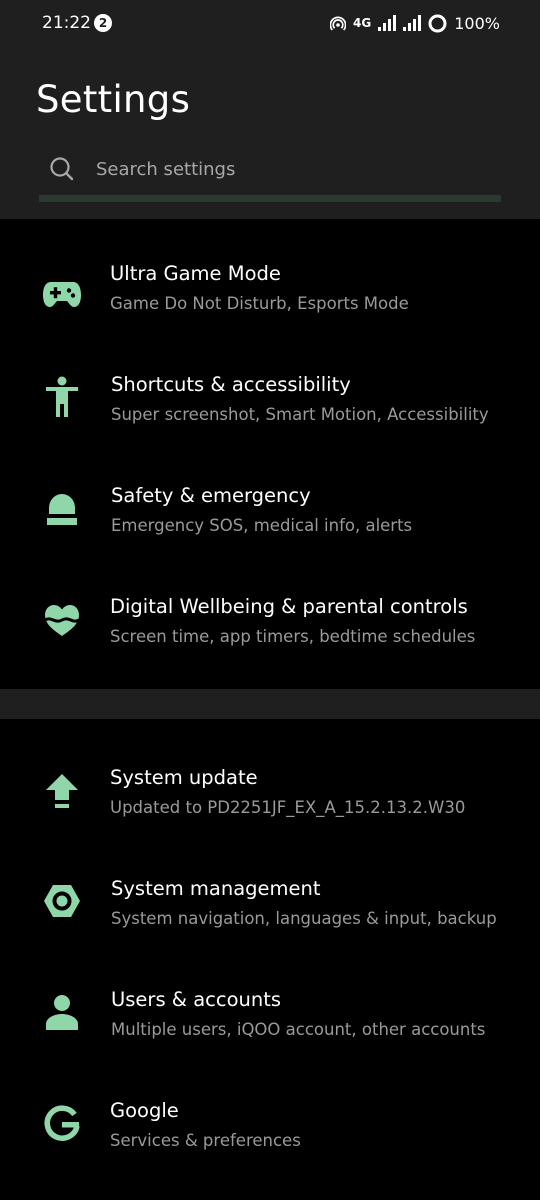  What do you see at coordinates (262, 525) in the screenshot?
I see `item-subtitle: Emergency SOS, medical info, alerts` at bounding box center [262, 525].